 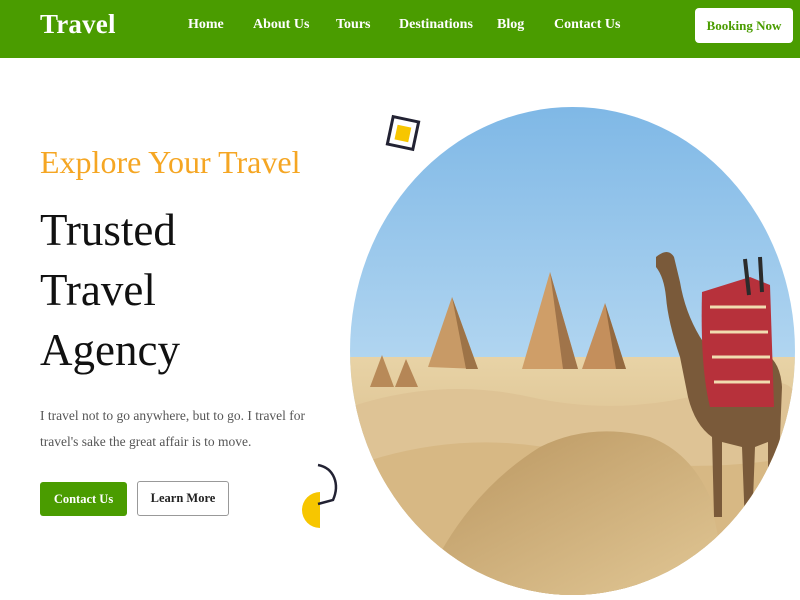 I want to click on learn-more-button: Learn More, so click(x=183, y=498).